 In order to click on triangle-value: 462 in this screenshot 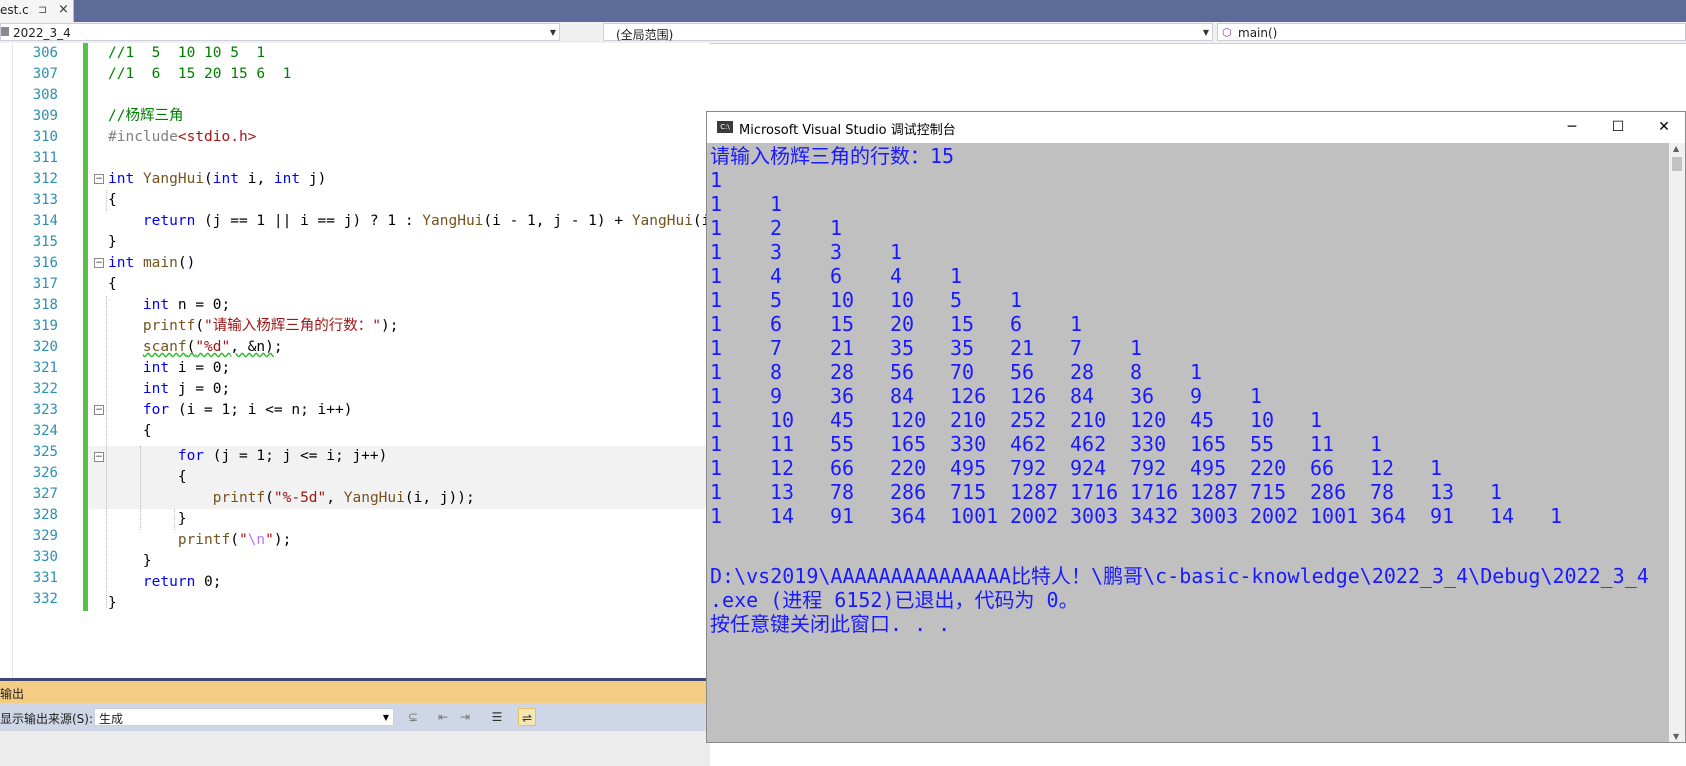, I will do `click(1028, 444)`.